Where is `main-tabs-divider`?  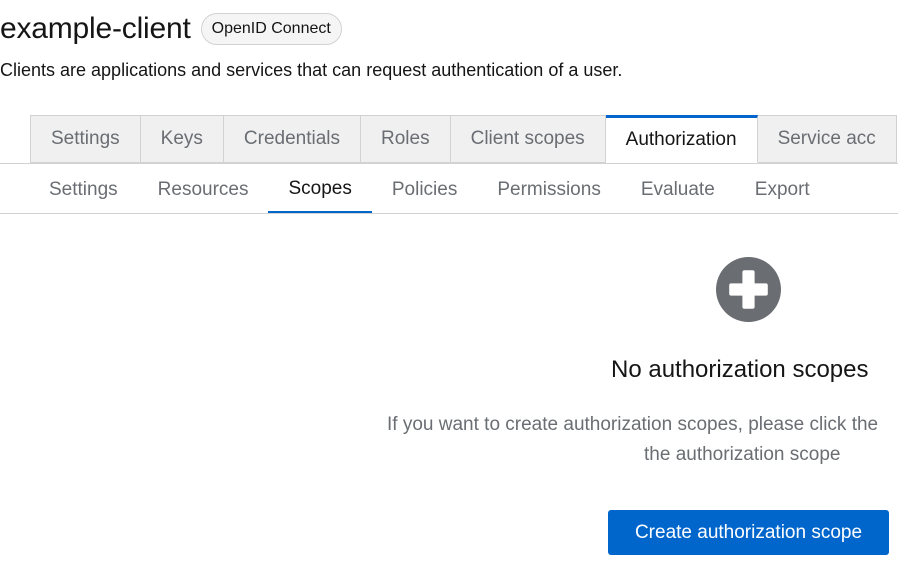
main-tabs-divider is located at coordinates (449, 163).